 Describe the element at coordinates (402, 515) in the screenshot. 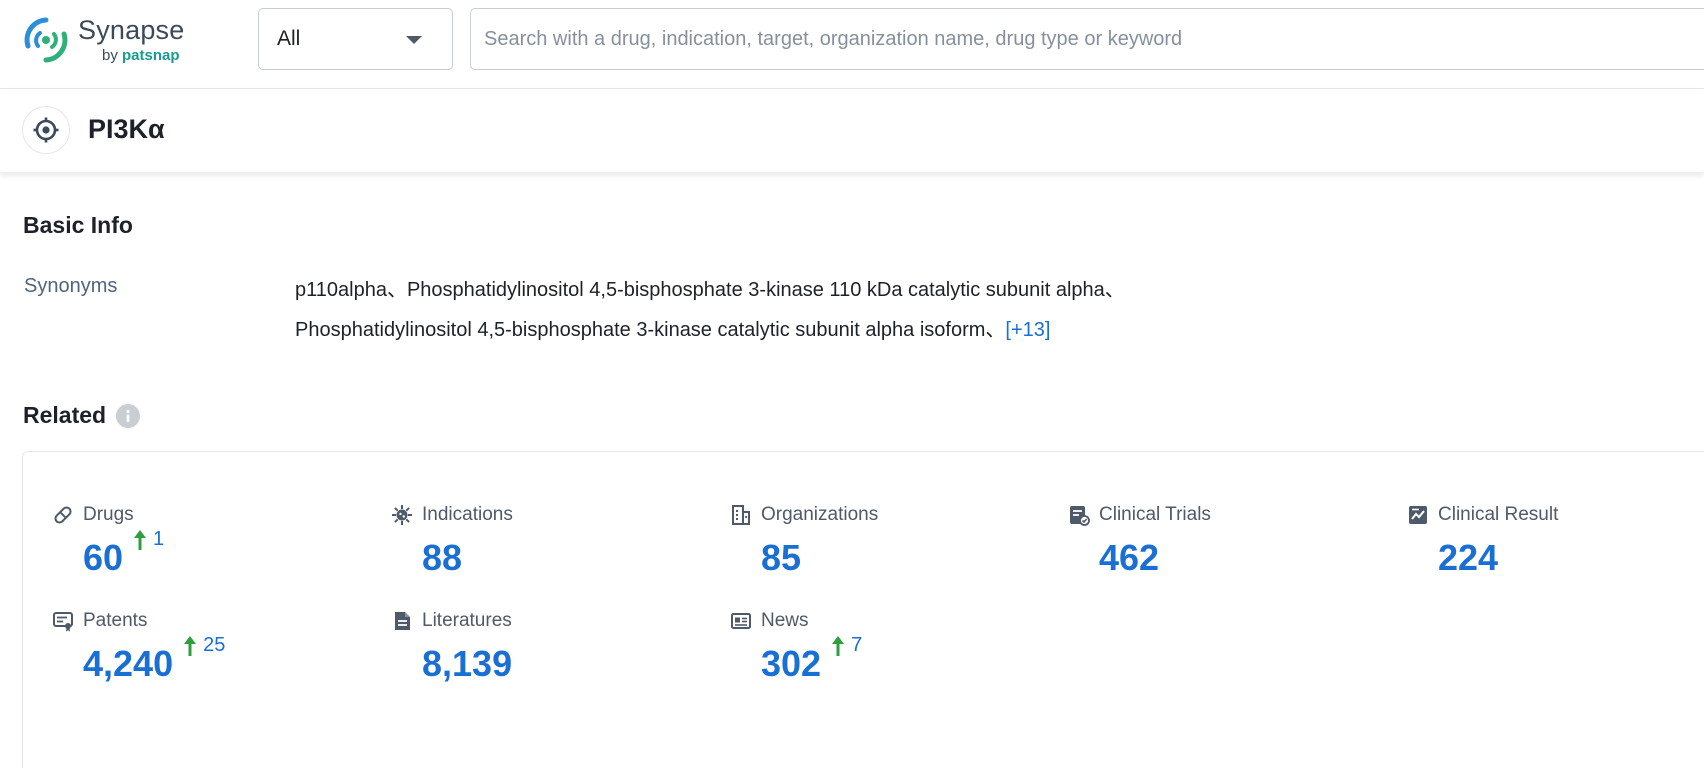

I see `virus-icon` at that location.